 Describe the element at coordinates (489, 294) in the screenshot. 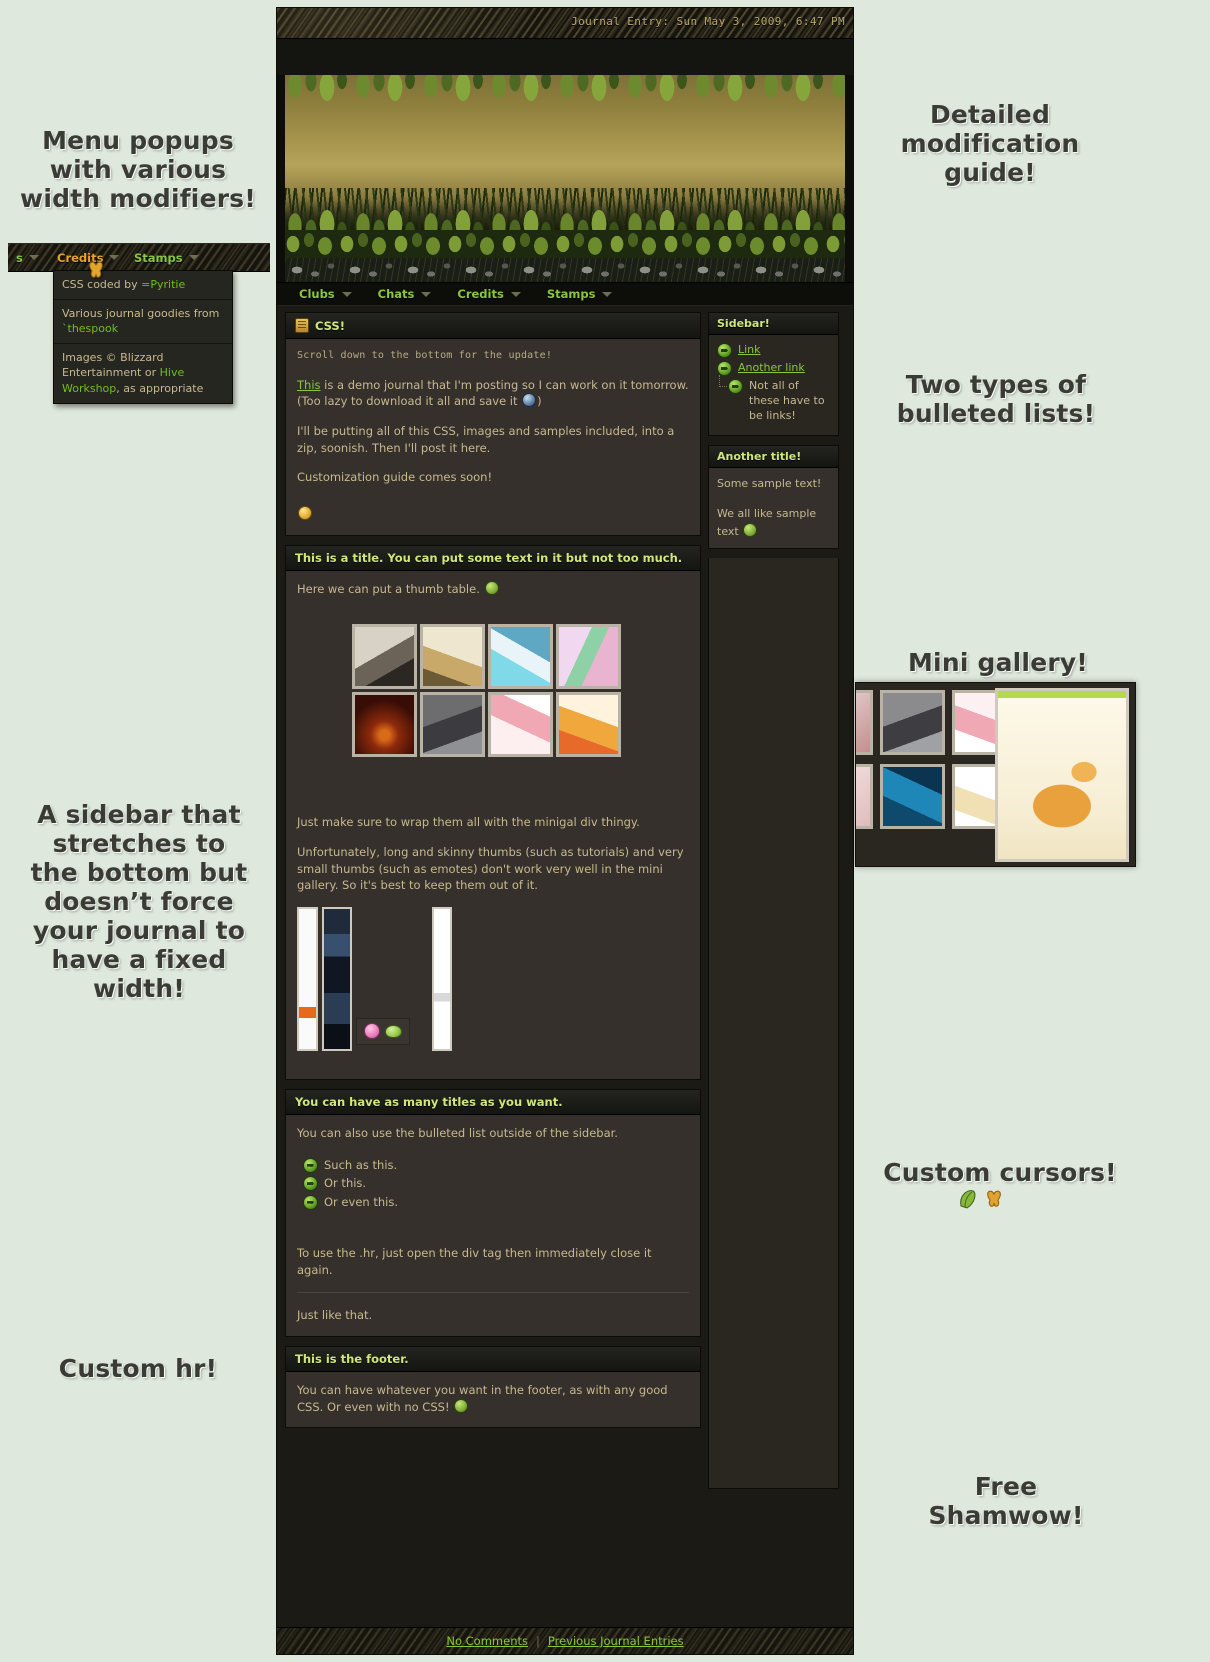

I see `nav-item-credits: Credits` at that location.